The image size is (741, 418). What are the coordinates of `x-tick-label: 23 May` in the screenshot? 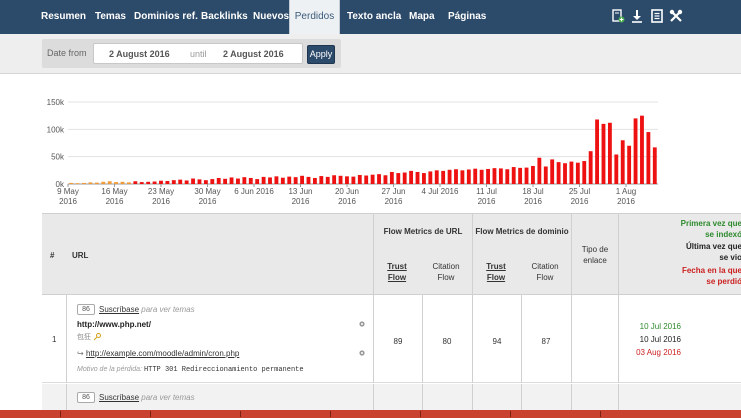 It's located at (161, 191).